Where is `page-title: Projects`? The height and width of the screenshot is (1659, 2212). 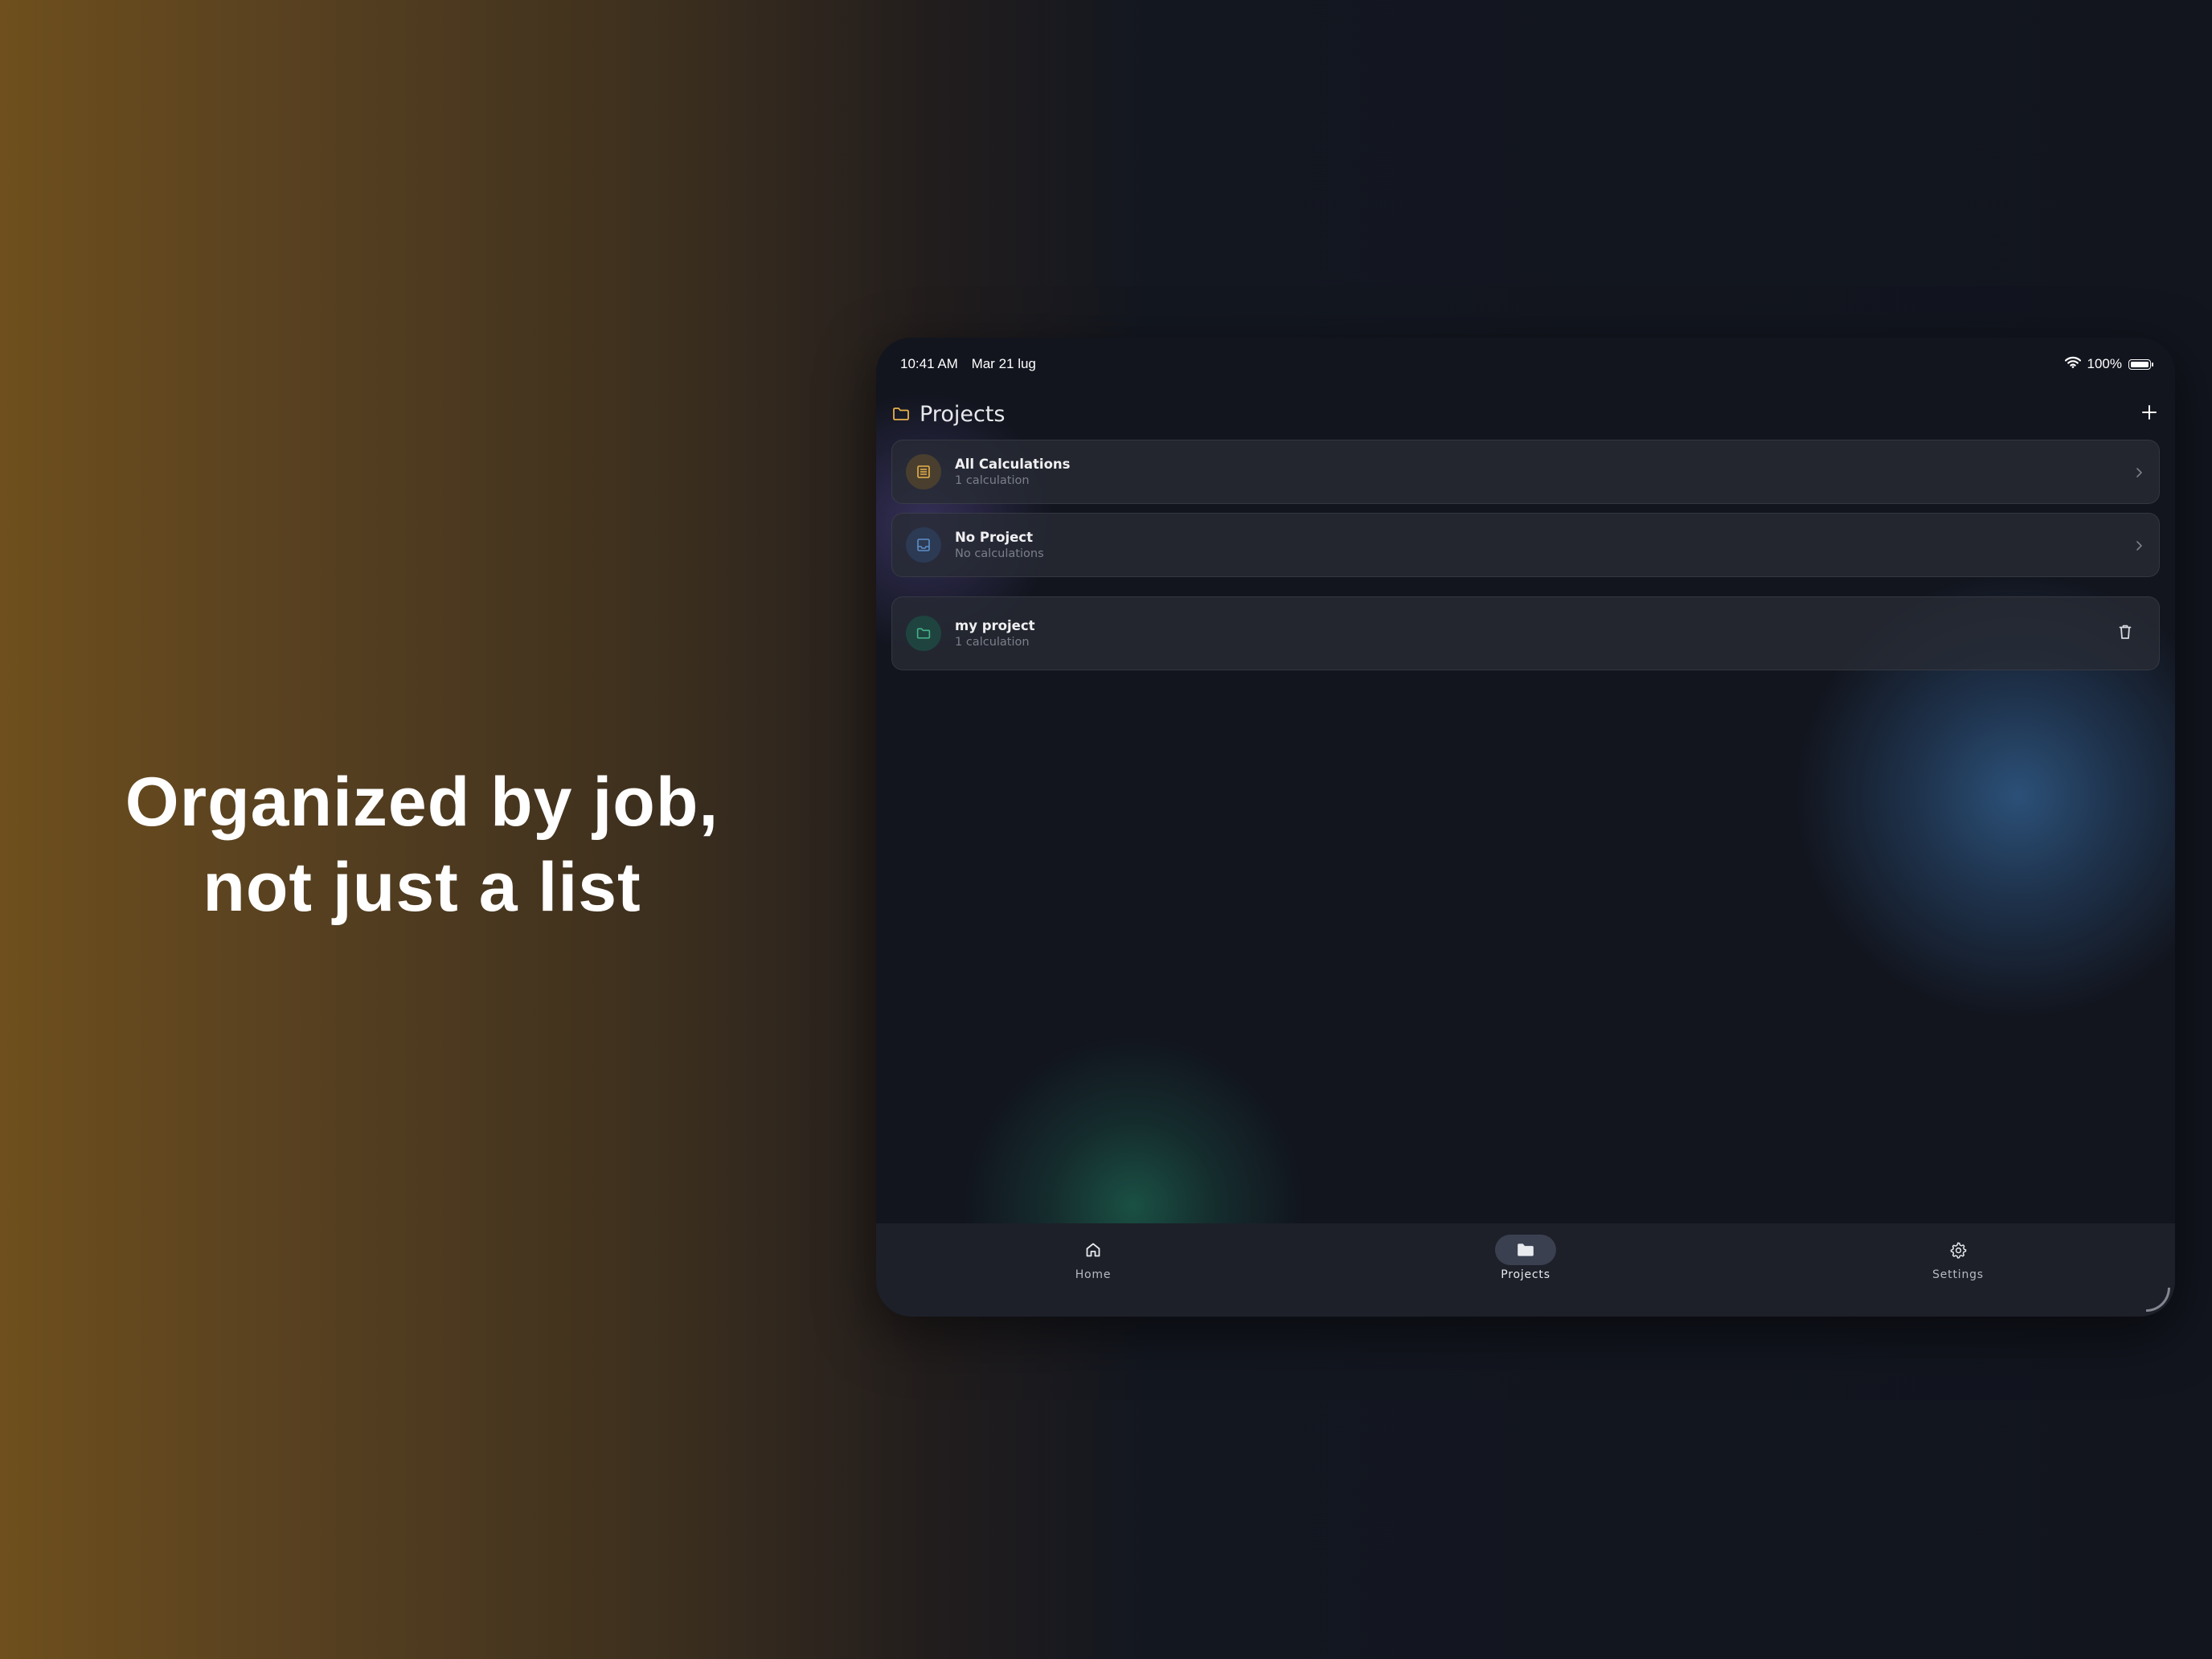 page-title: Projects is located at coordinates (963, 414).